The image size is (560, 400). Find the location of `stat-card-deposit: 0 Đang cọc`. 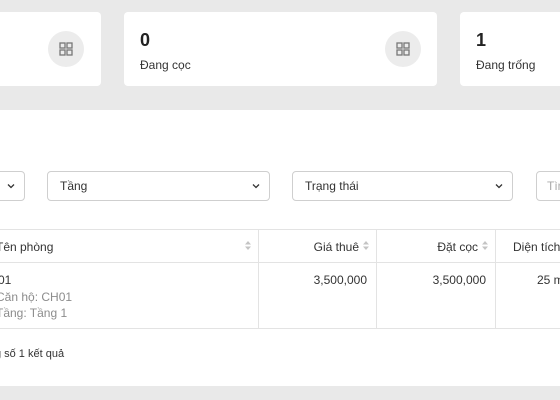

stat-card-deposit: 0 Đang cọc is located at coordinates (280, 49).